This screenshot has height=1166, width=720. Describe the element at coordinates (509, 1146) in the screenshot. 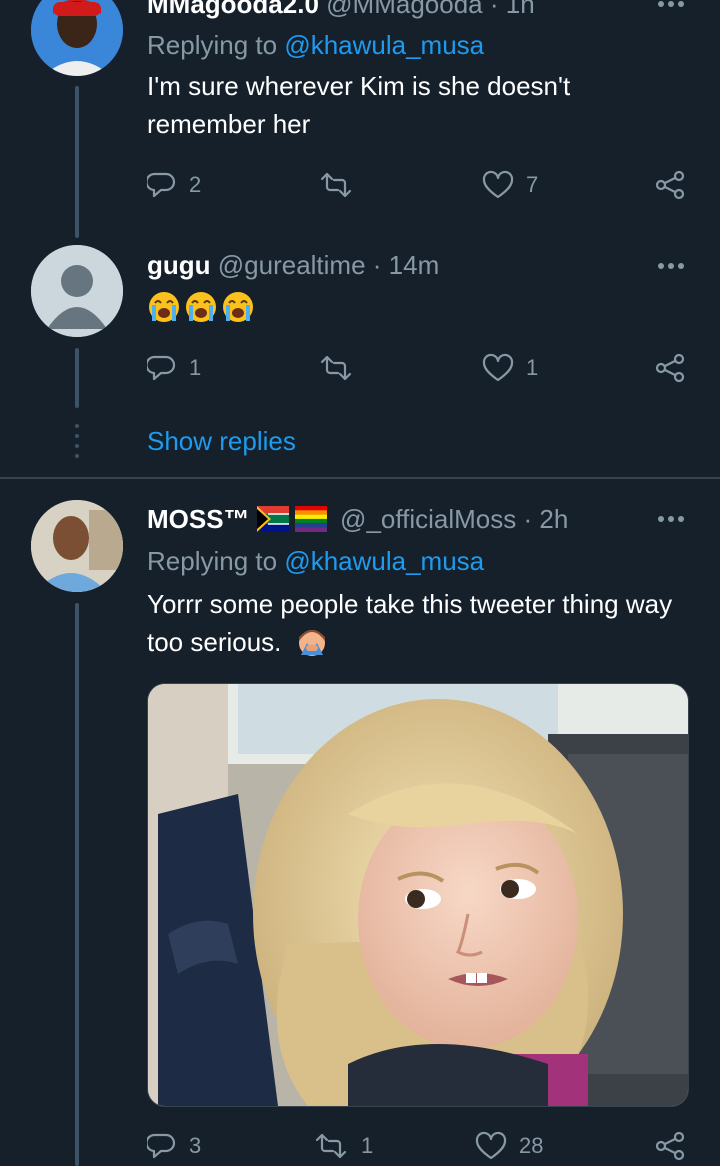

I see `like-button: 28` at that location.